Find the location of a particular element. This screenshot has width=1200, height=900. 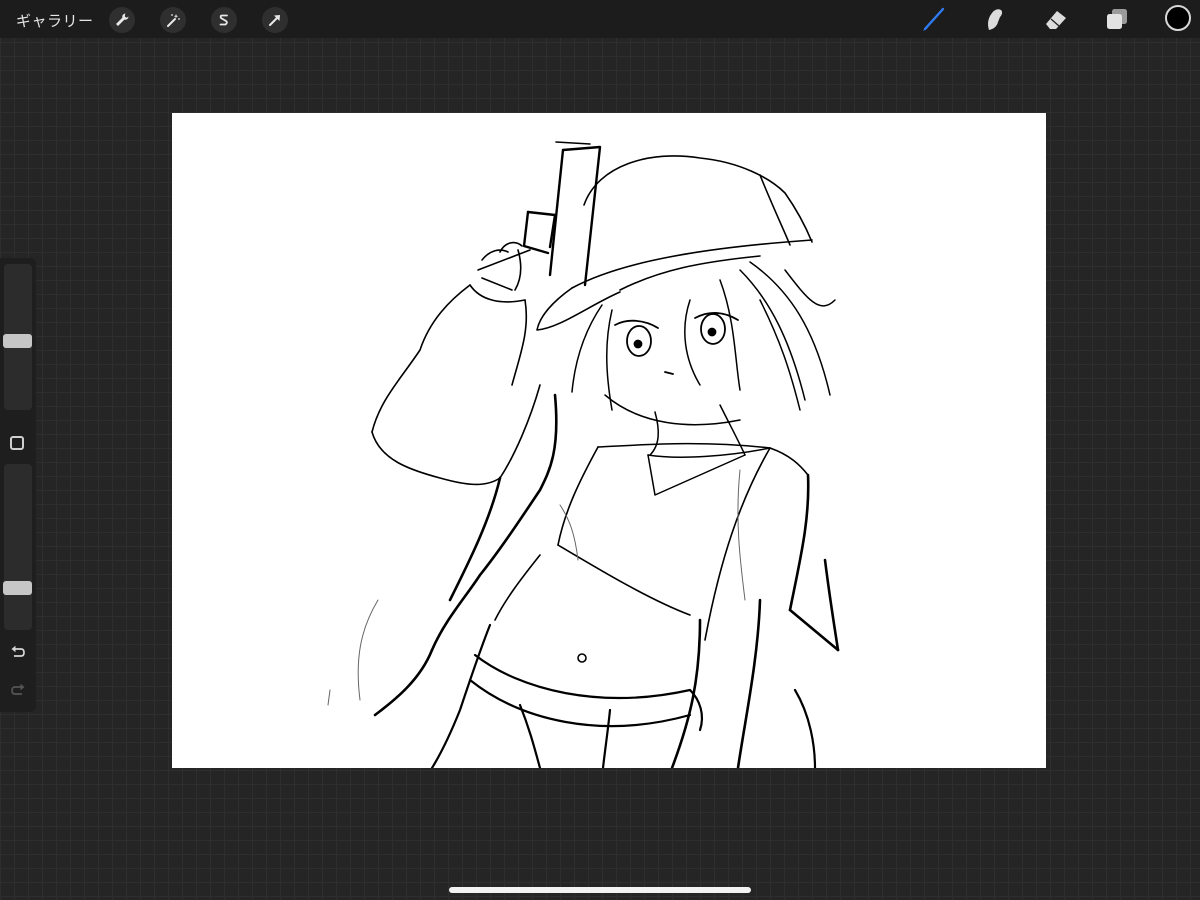

brush-tool is located at coordinates (934, 19).